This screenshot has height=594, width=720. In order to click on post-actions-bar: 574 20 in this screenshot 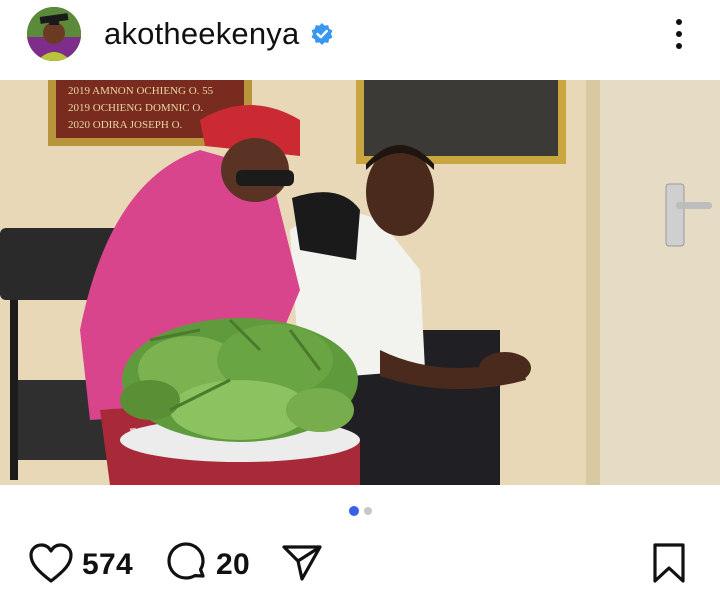, I will do `click(360, 565)`.